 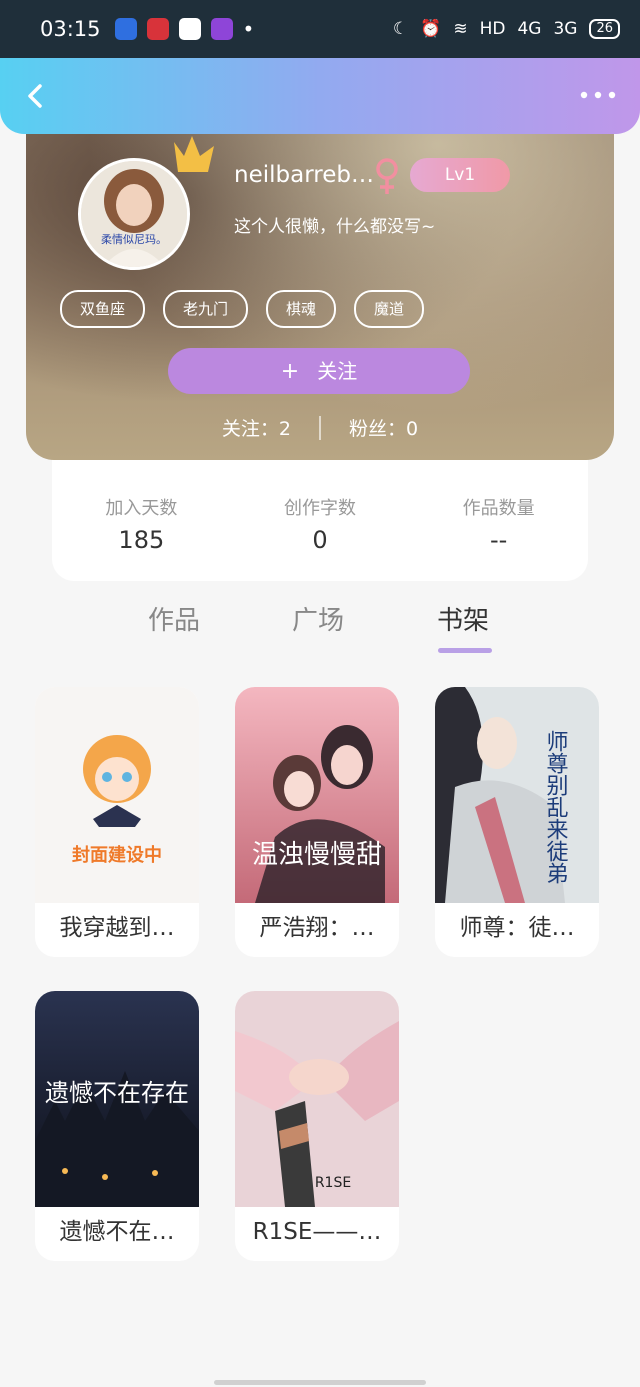 I want to click on avatar-caption: 柔情似尼玛。, so click(x=134, y=239).